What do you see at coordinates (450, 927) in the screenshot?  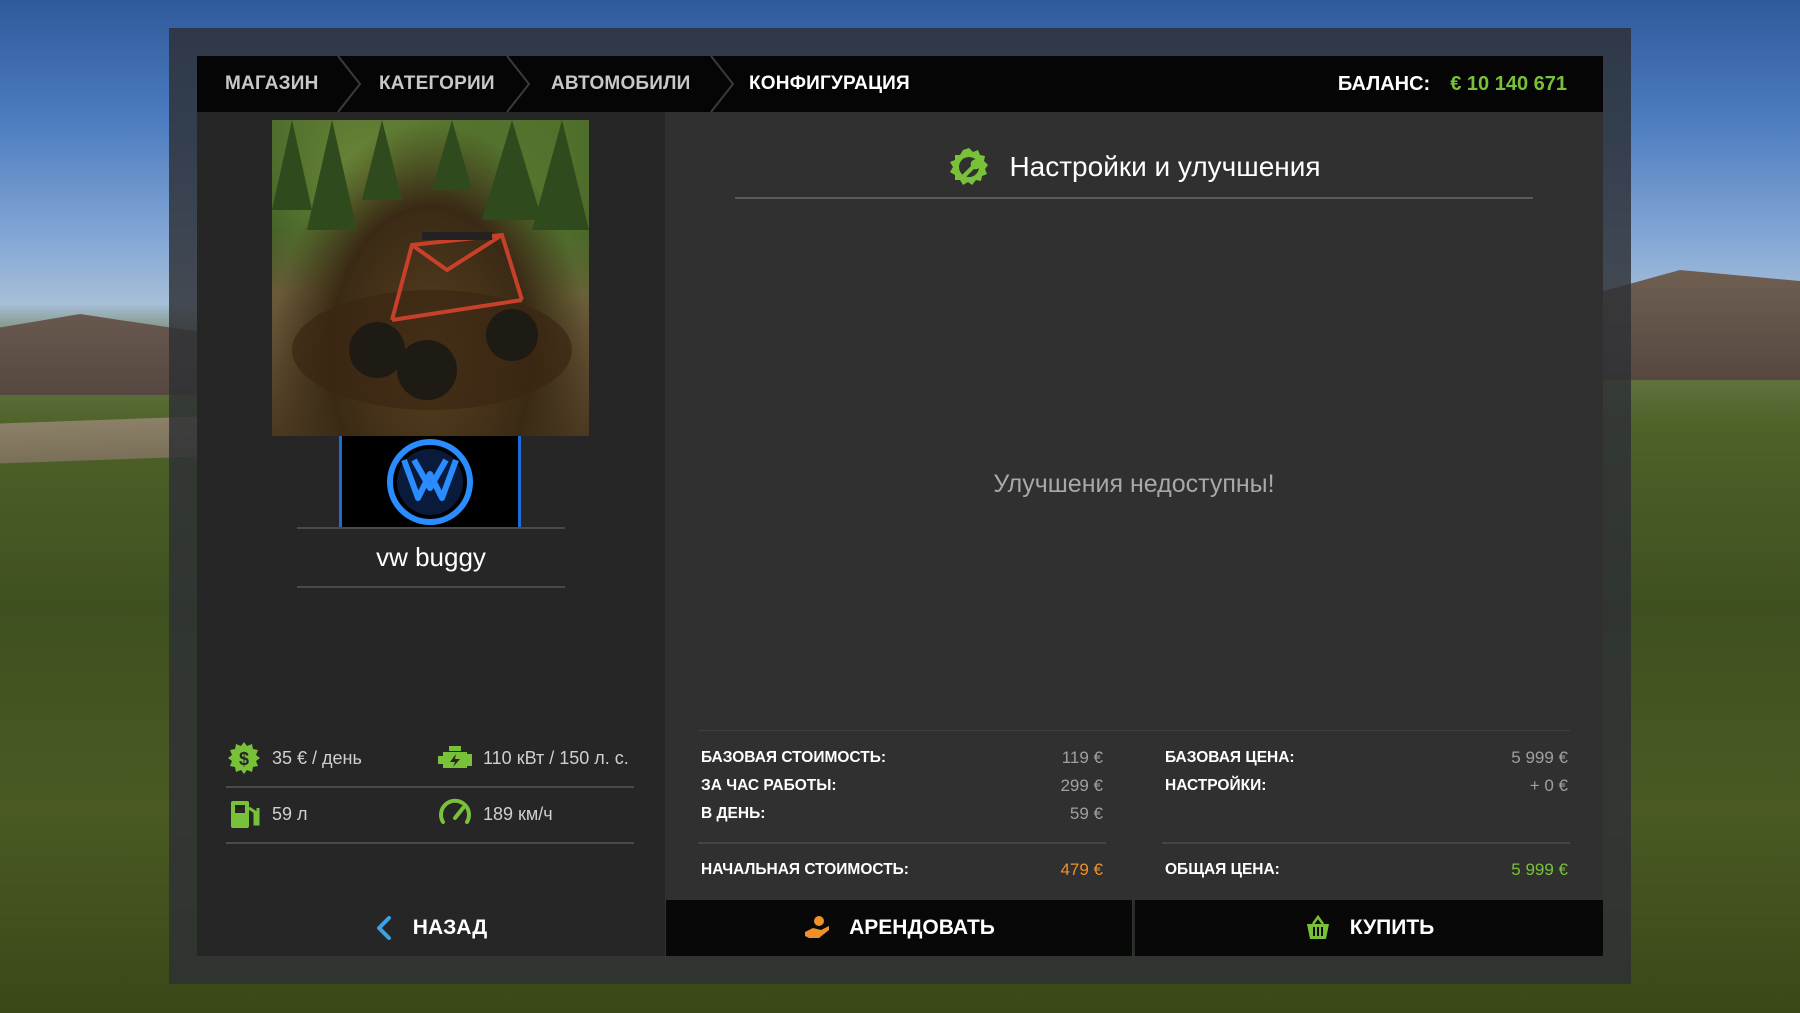 I see `back-button-label: НАЗАД` at bounding box center [450, 927].